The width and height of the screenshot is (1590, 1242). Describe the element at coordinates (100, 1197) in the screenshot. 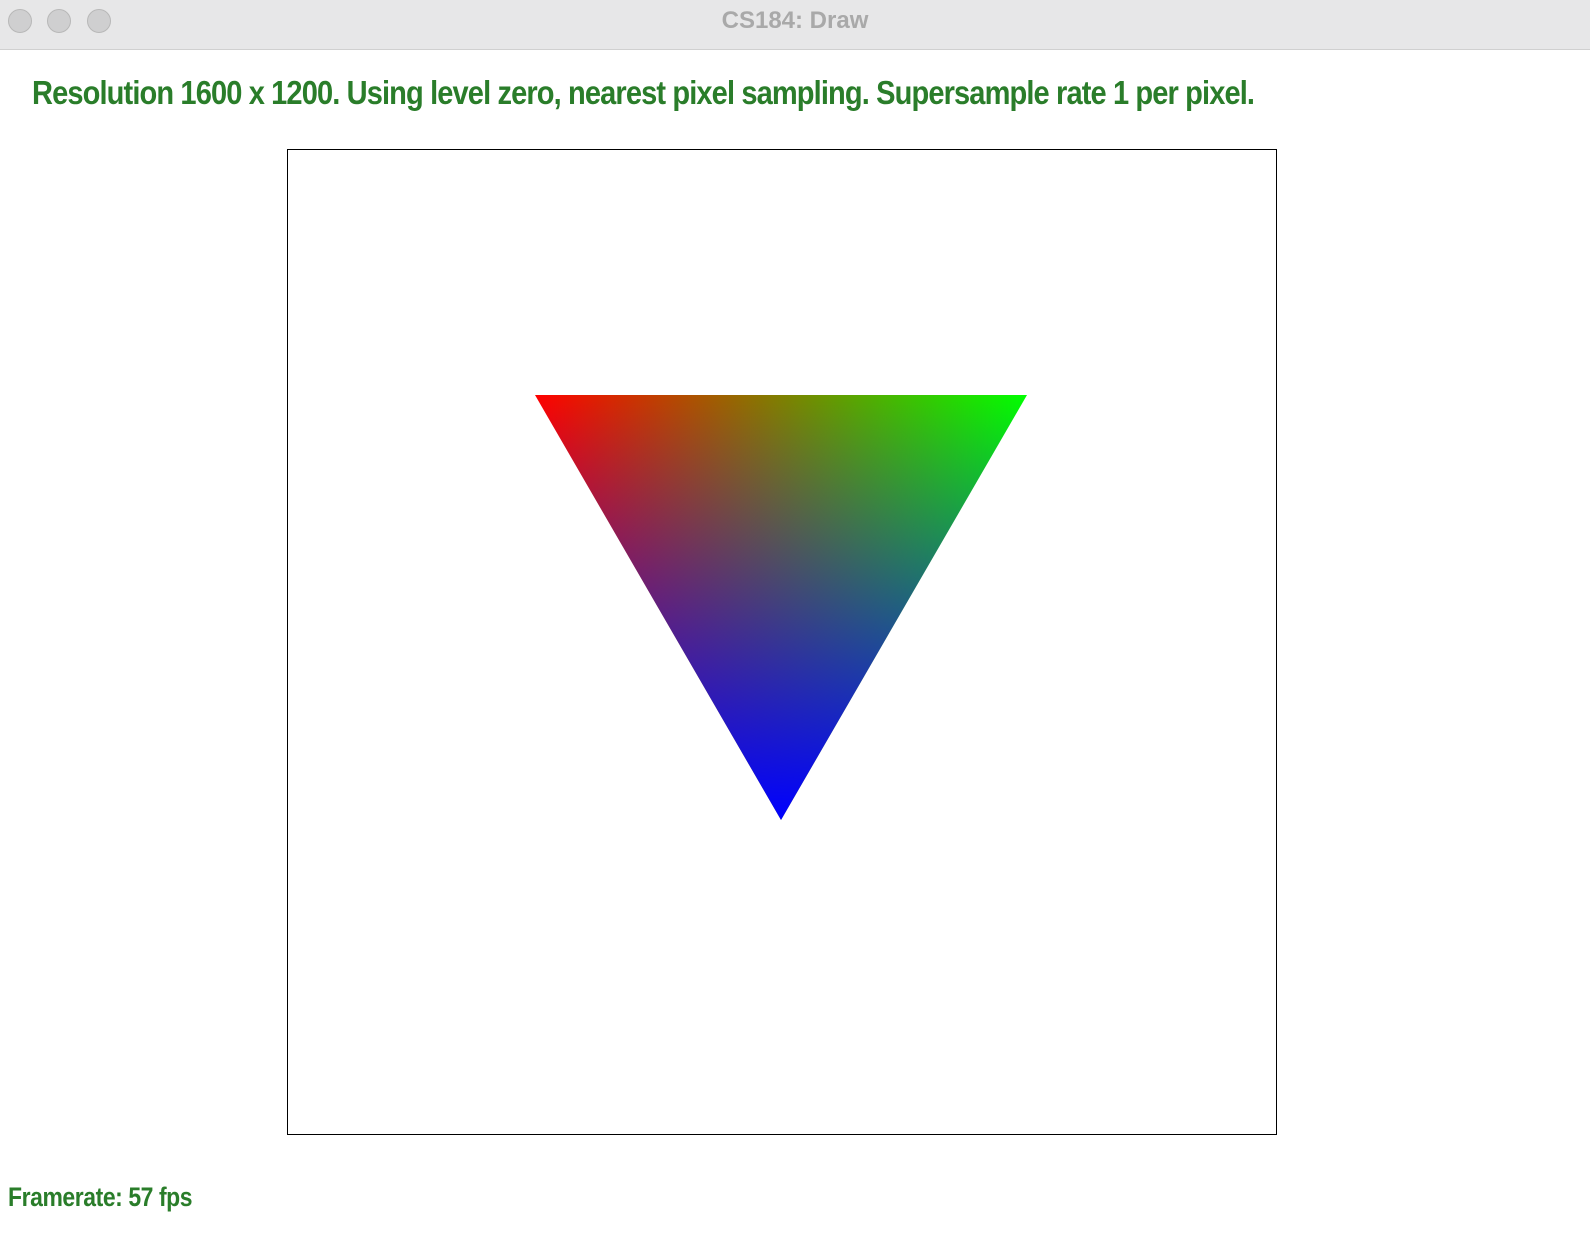

I see `framerate-label: Framerate: 57 fps` at that location.